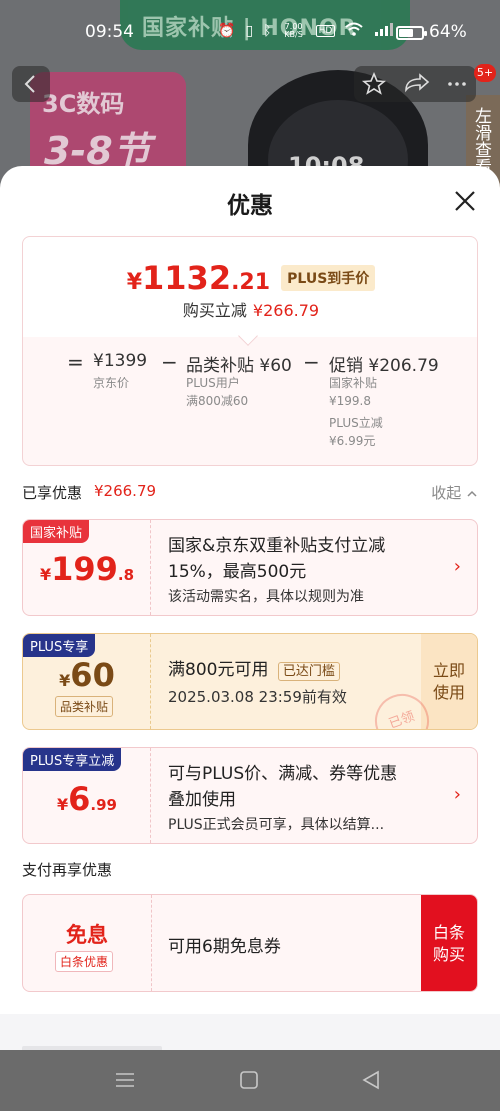 This screenshot has height=1111, width=500. Describe the element at coordinates (59, 645) in the screenshot. I see `coupon-tag: PLUS专享` at that location.